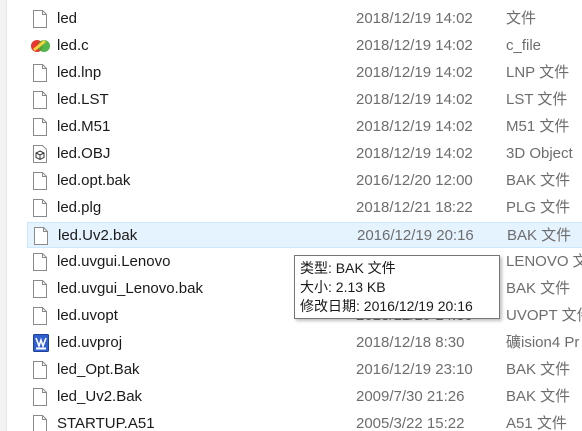  Describe the element at coordinates (414, 207) in the screenshot. I see `file-date-modified: 2018/12/21 18:22` at that location.